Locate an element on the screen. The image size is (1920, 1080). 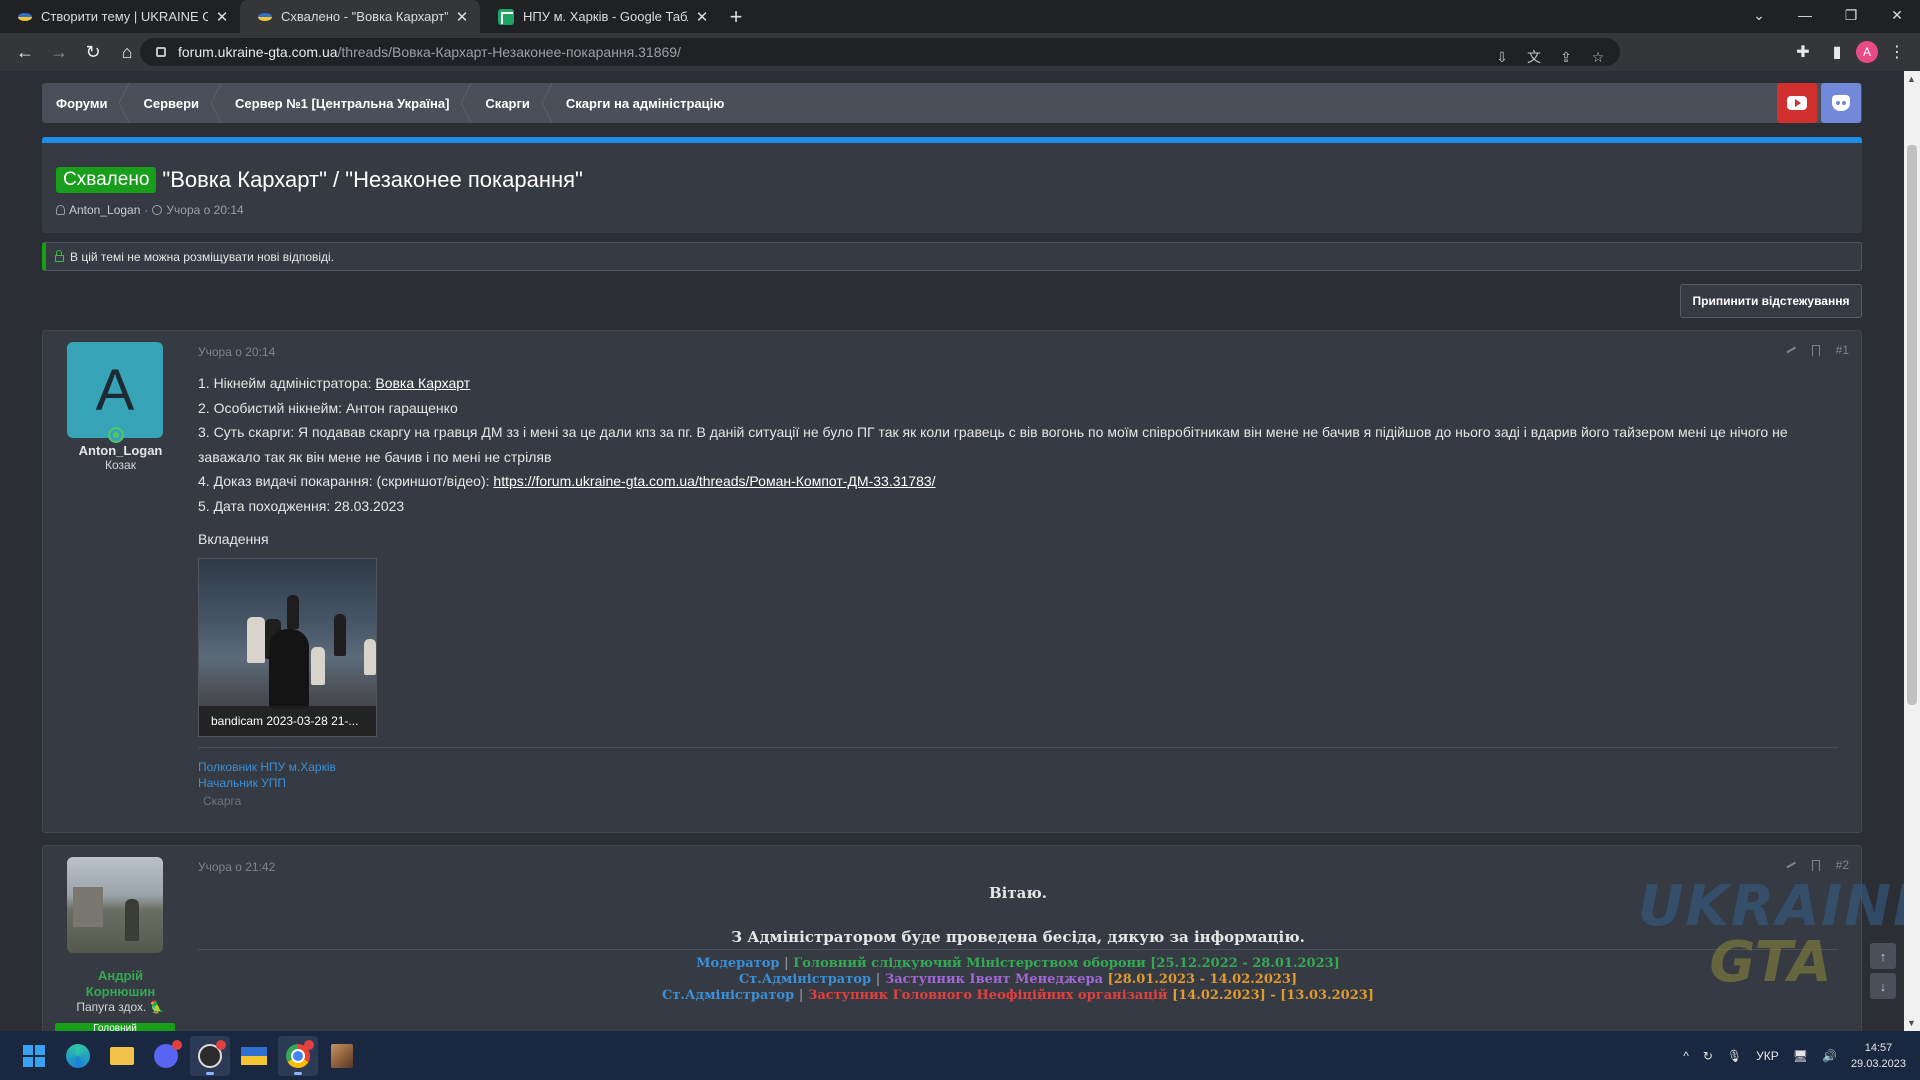
network-icon: 🖥 is located at coordinates (1800, 1056).